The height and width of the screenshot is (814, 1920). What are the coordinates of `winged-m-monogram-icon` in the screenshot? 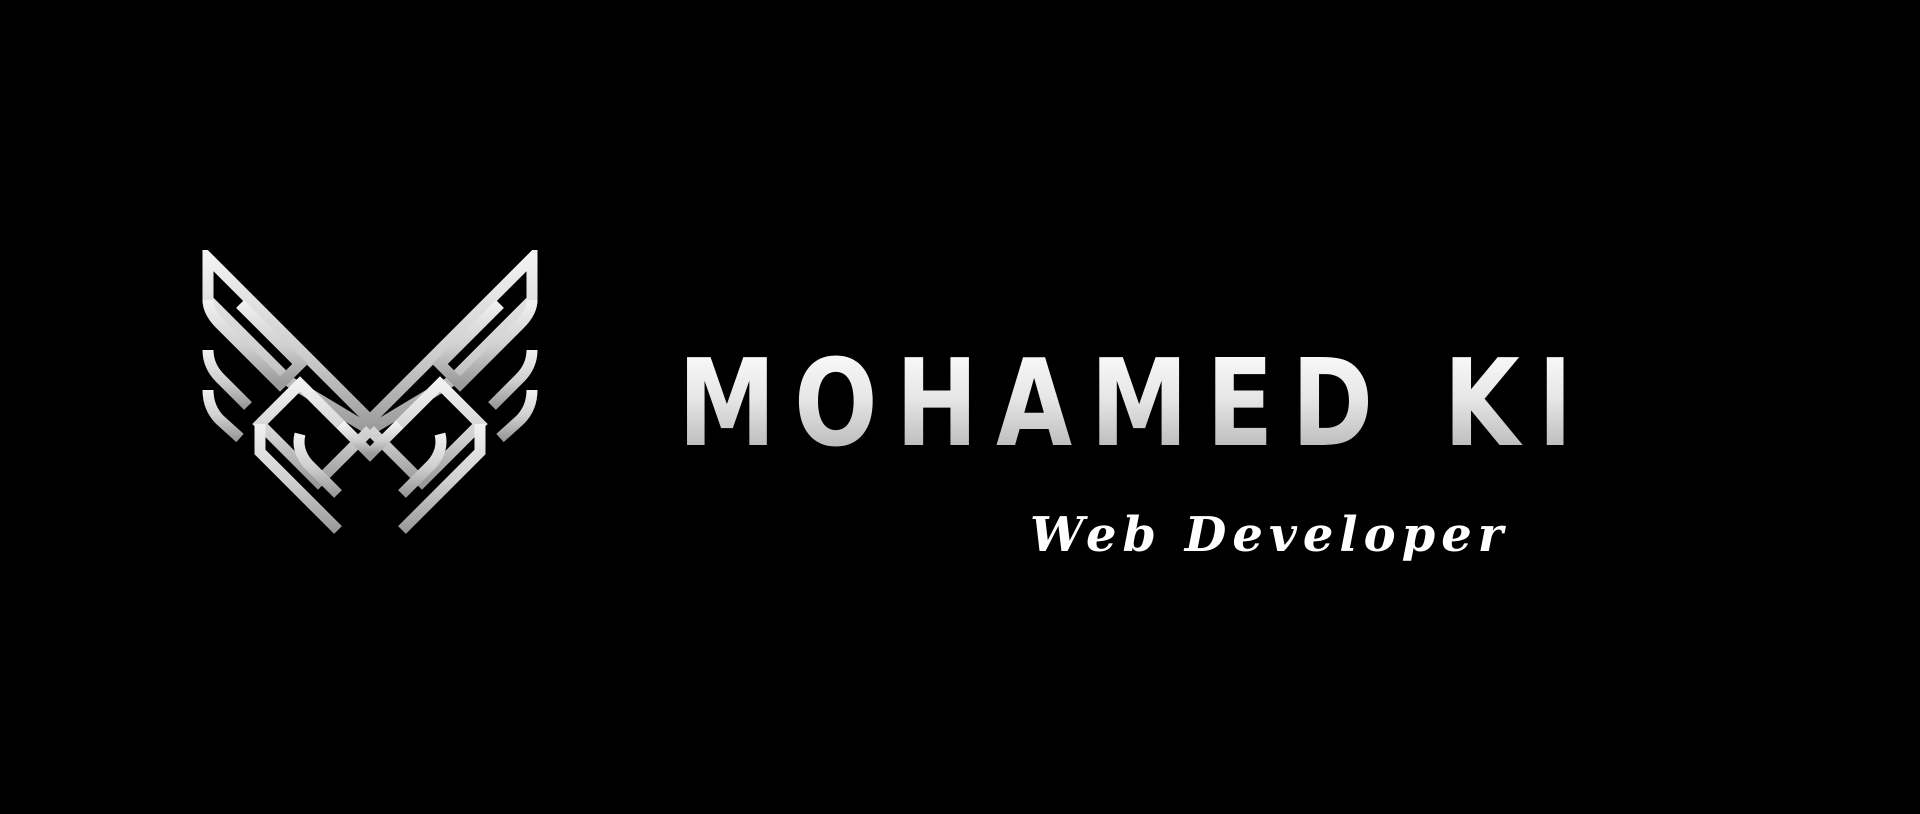 It's located at (370, 392).